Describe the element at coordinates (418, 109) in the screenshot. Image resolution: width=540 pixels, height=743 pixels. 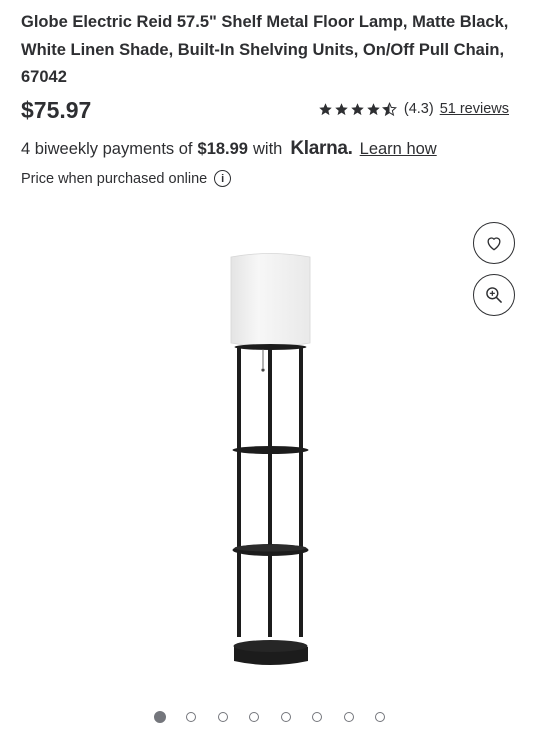
I see `rating-value: (4.3)` at that location.